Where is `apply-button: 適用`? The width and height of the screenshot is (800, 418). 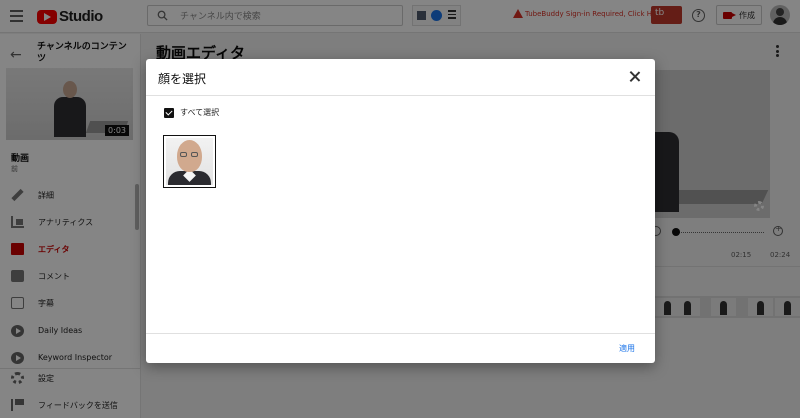 apply-button: 適用 is located at coordinates (627, 348).